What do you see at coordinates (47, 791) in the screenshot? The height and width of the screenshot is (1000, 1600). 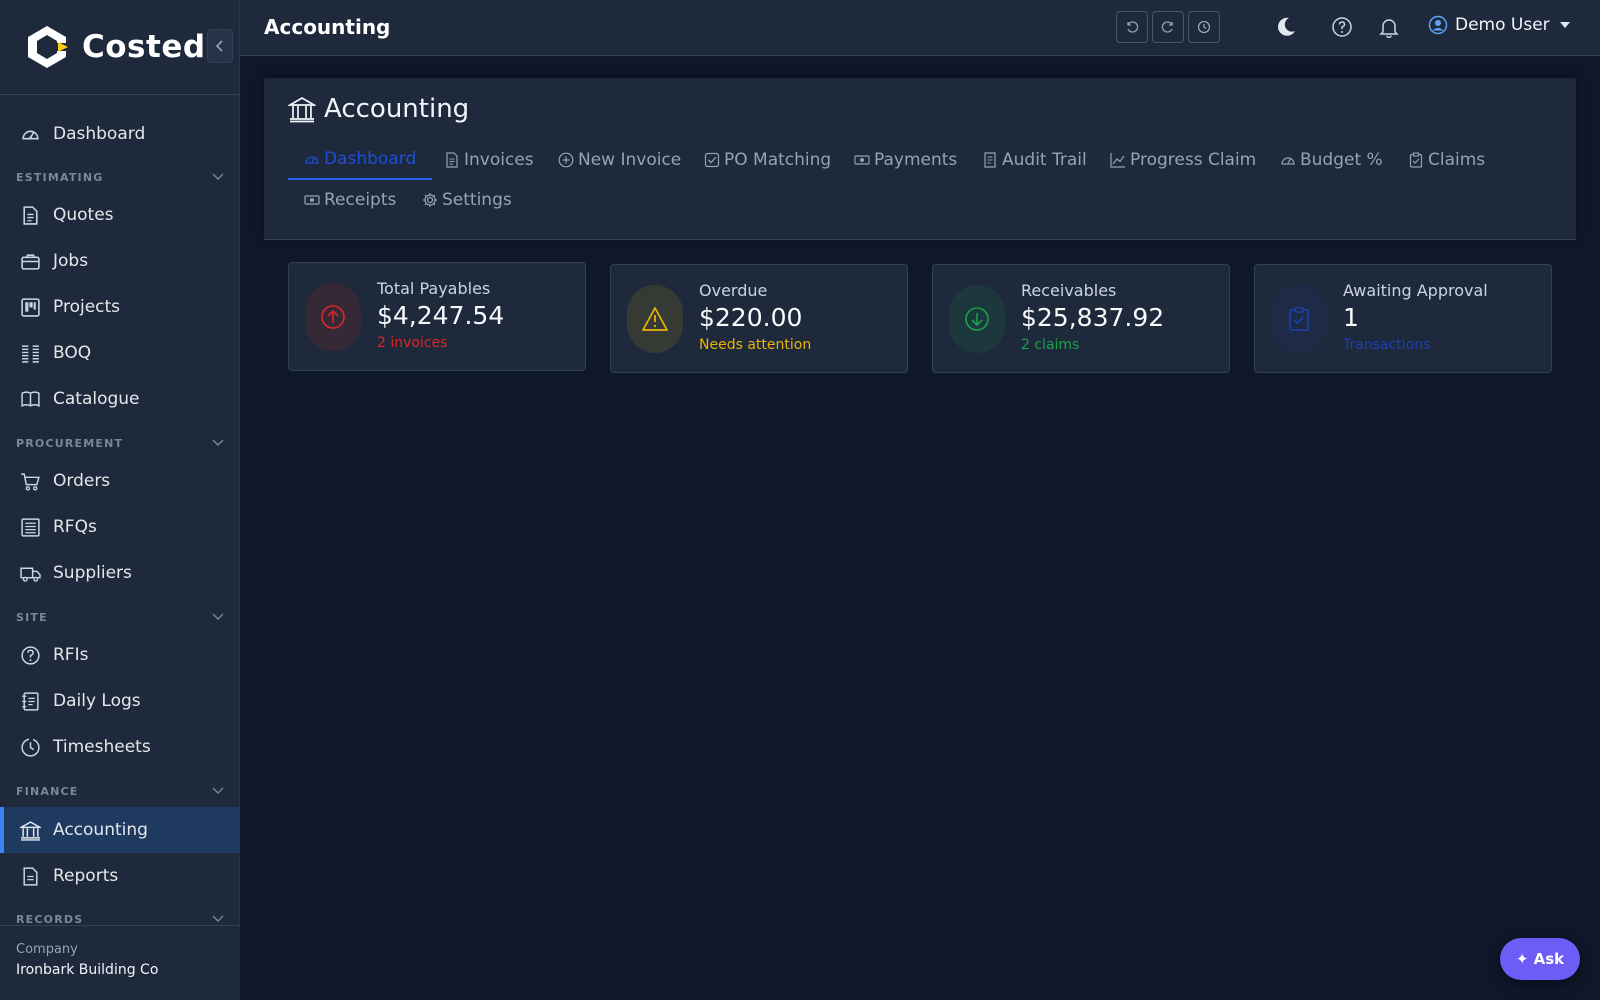 I see `section-label: FINANCE` at bounding box center [47, 791].